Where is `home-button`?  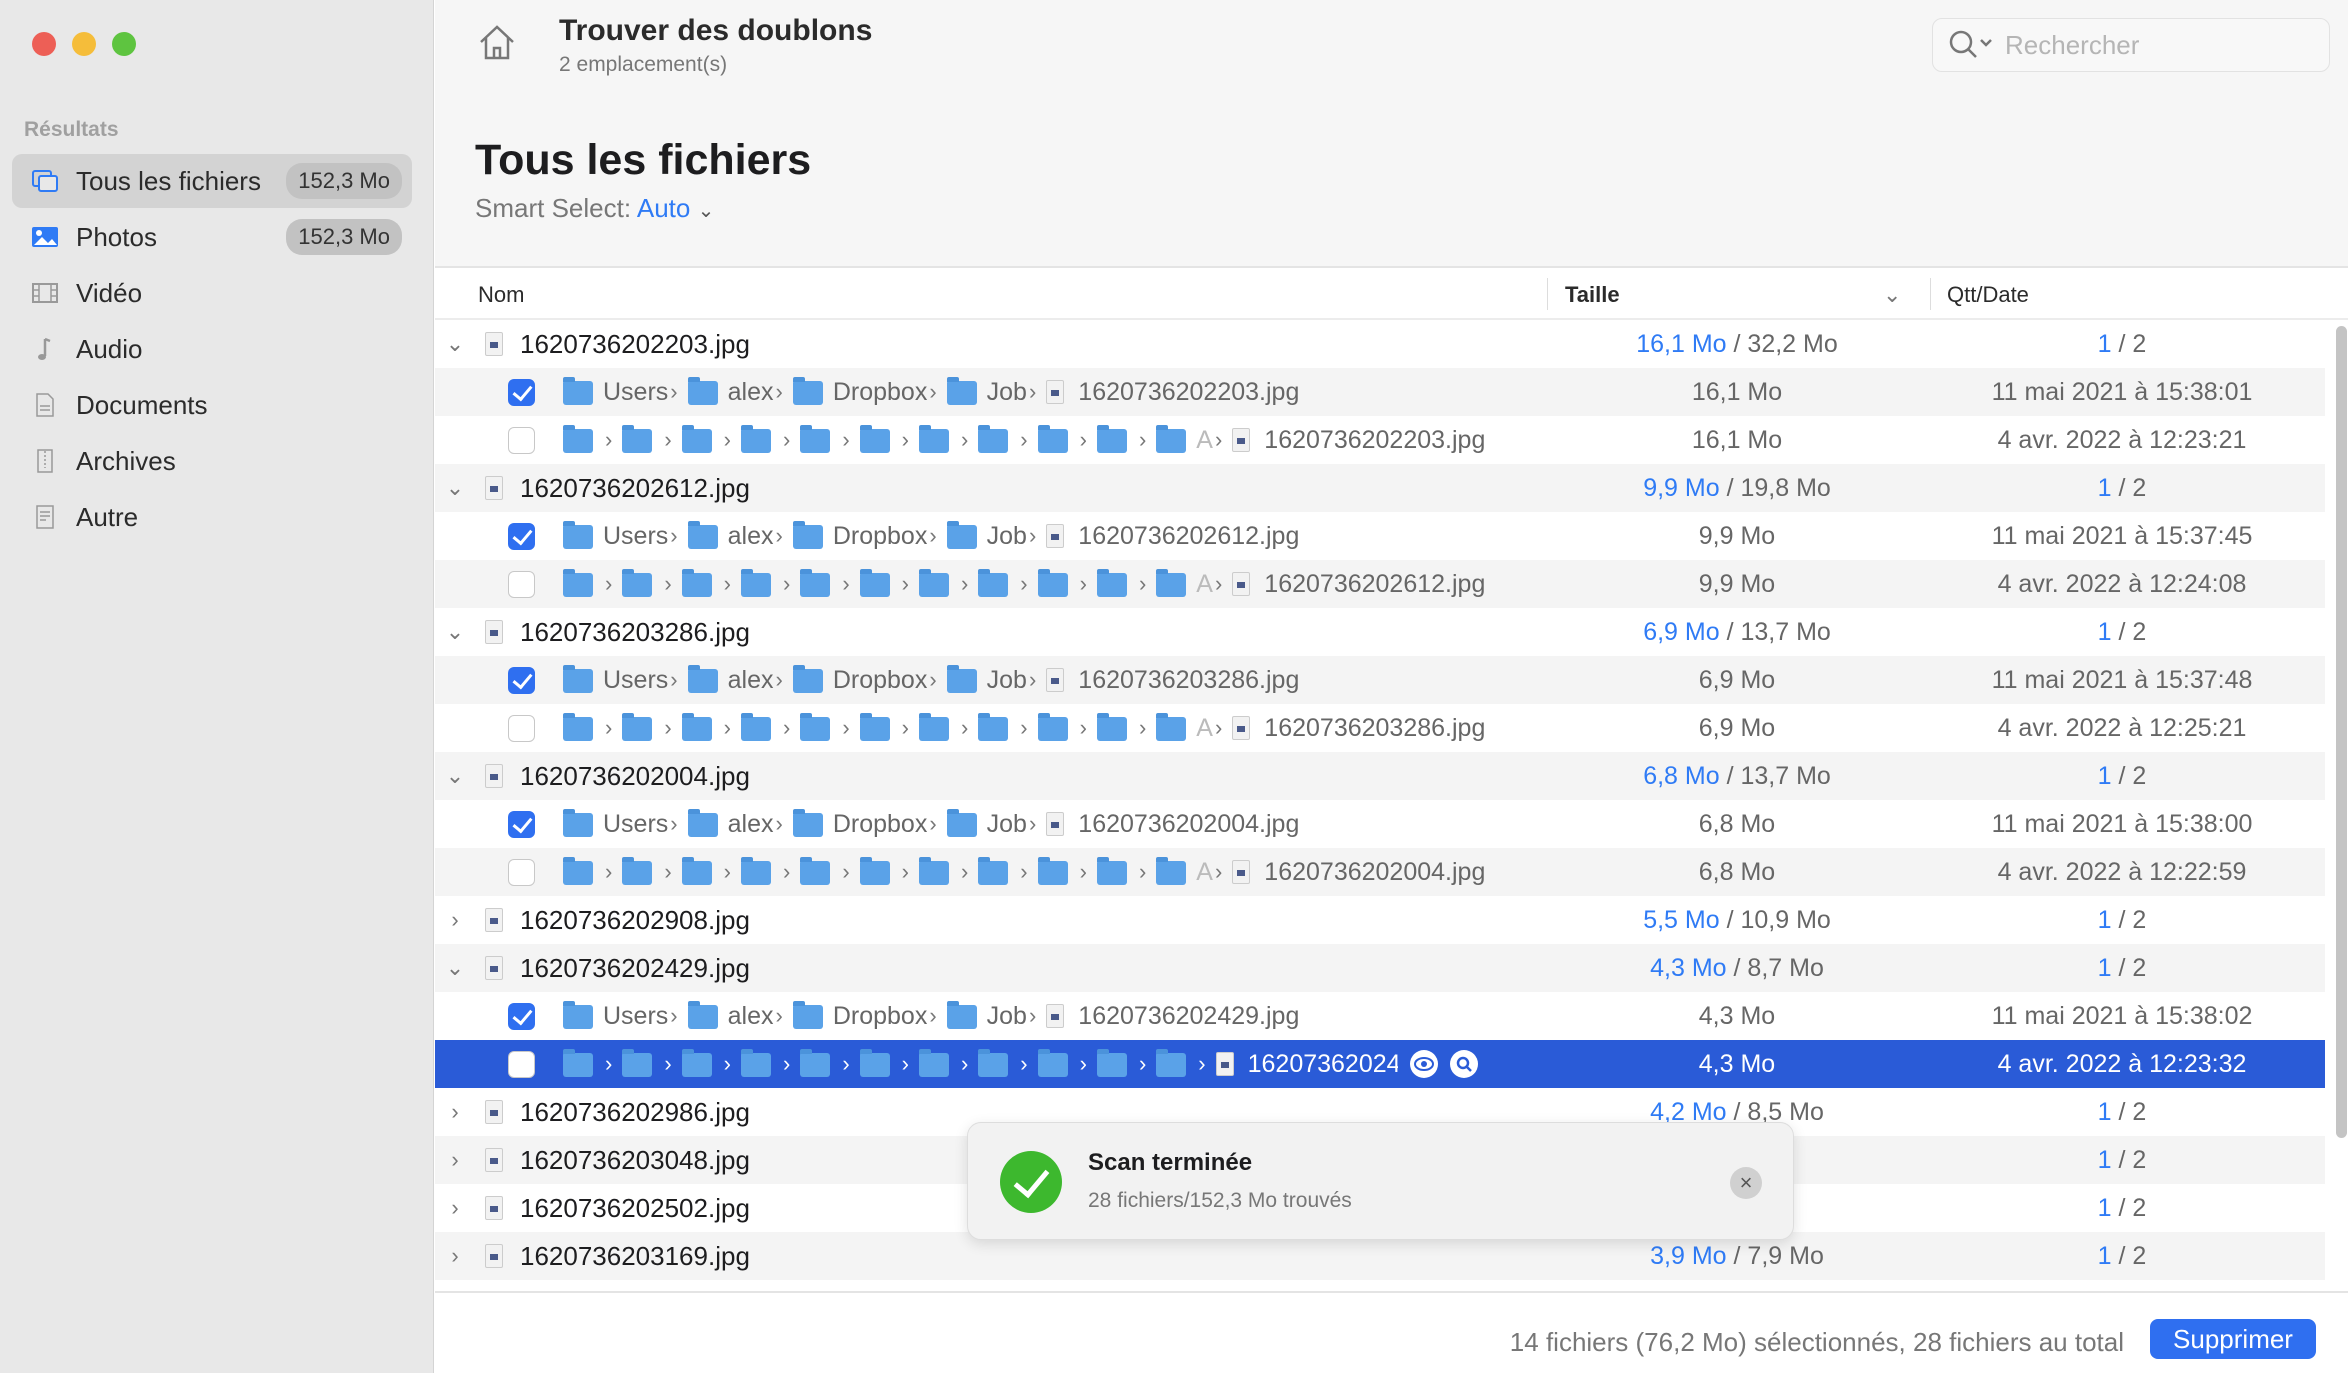 home-button is located at coordinates (497, 44).